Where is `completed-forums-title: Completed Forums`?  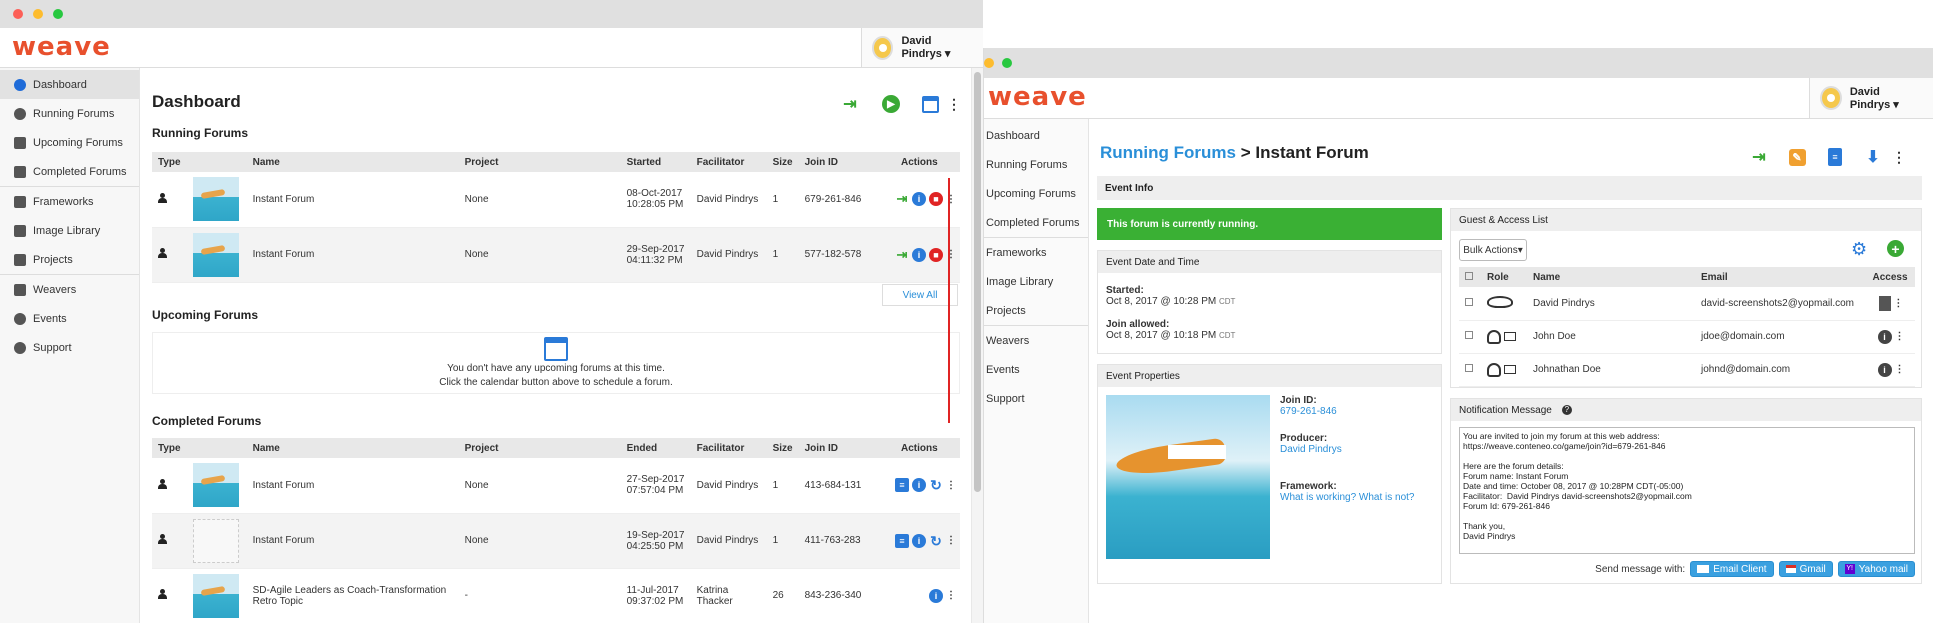
completed-forums-title: Completed Forums is located at coordinates (207, 421).